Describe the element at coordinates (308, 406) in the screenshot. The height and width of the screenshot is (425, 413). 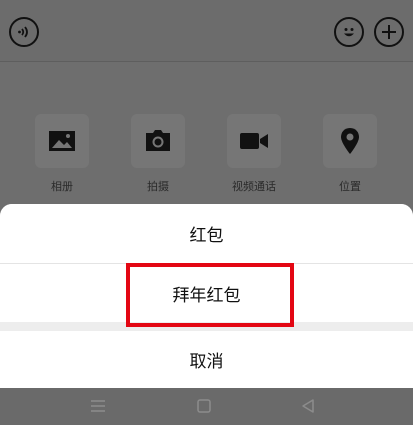
I see `back-icon` at that location.